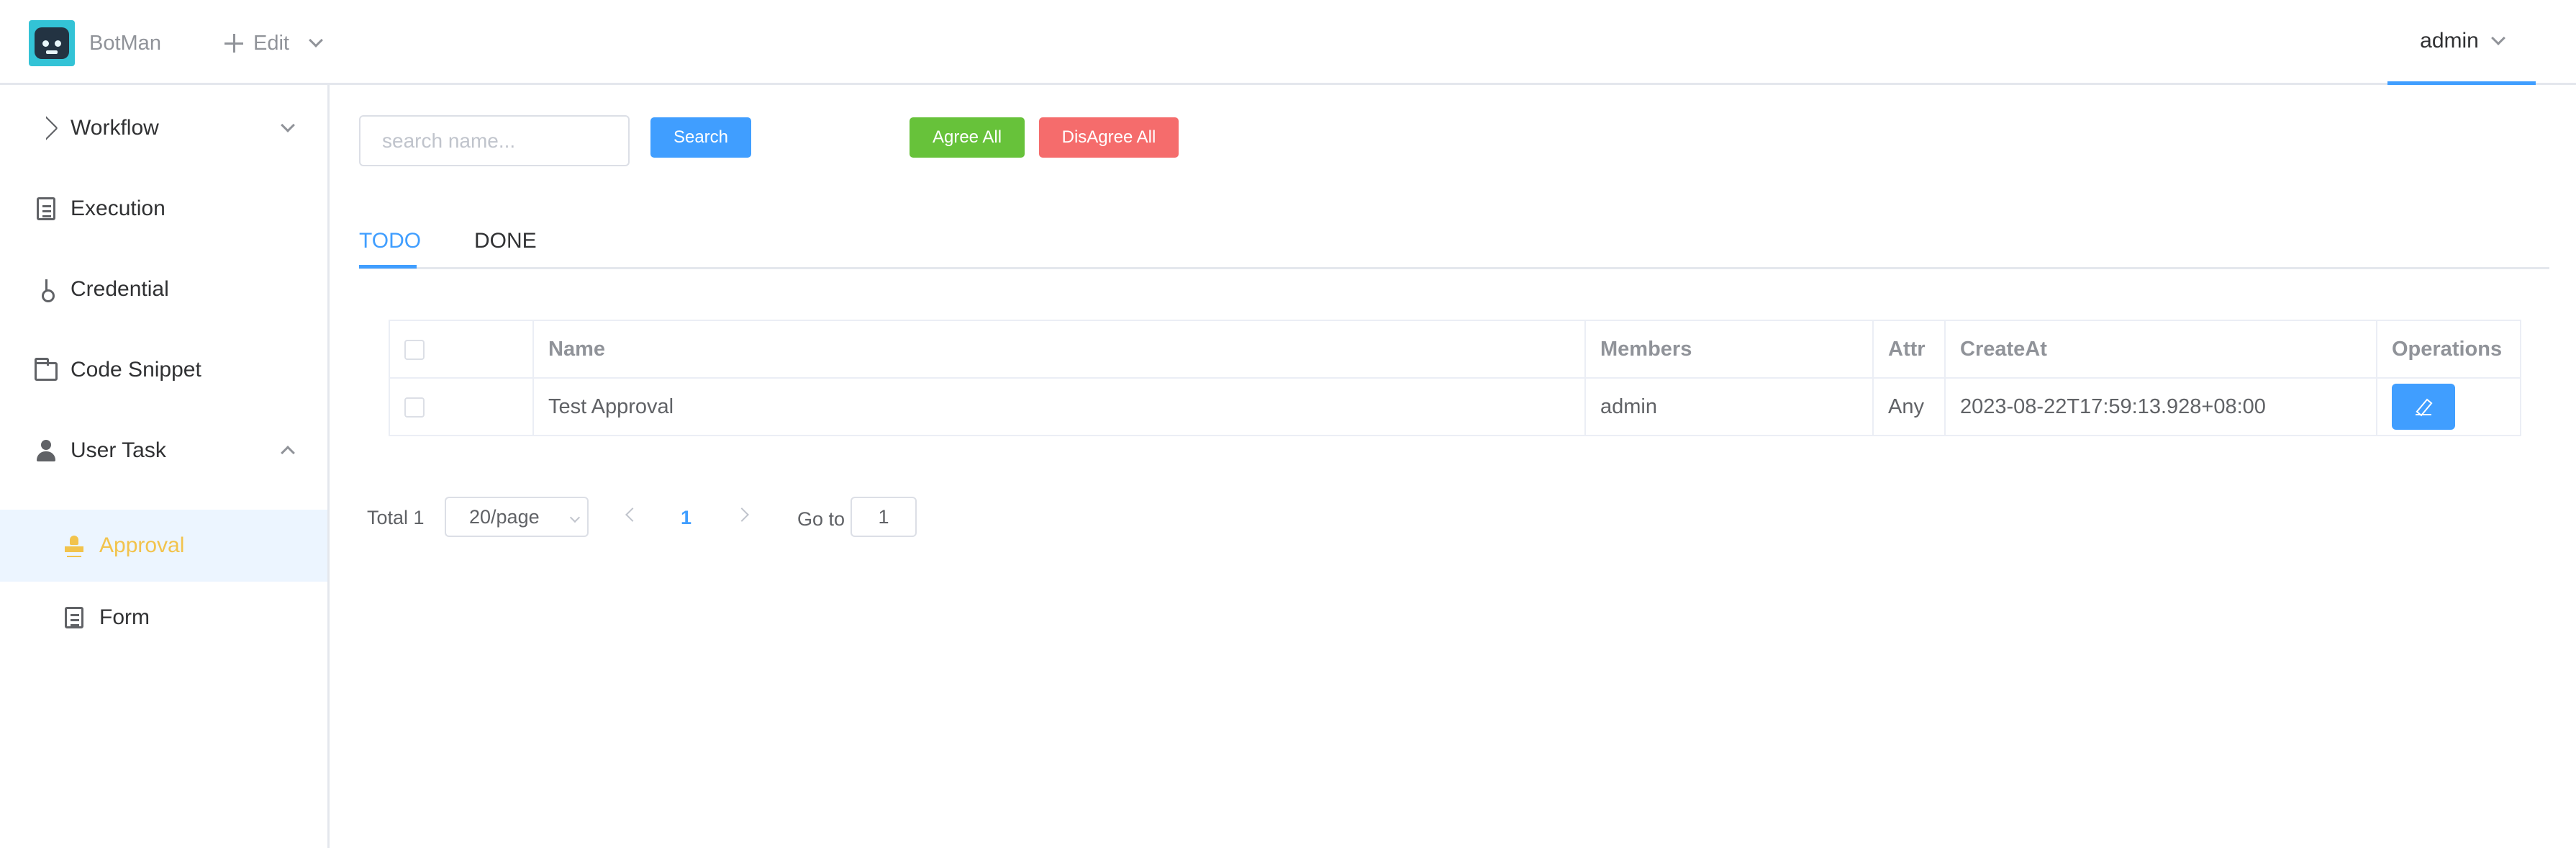  I want to click on goto-label: Go to, so click(821, 519).